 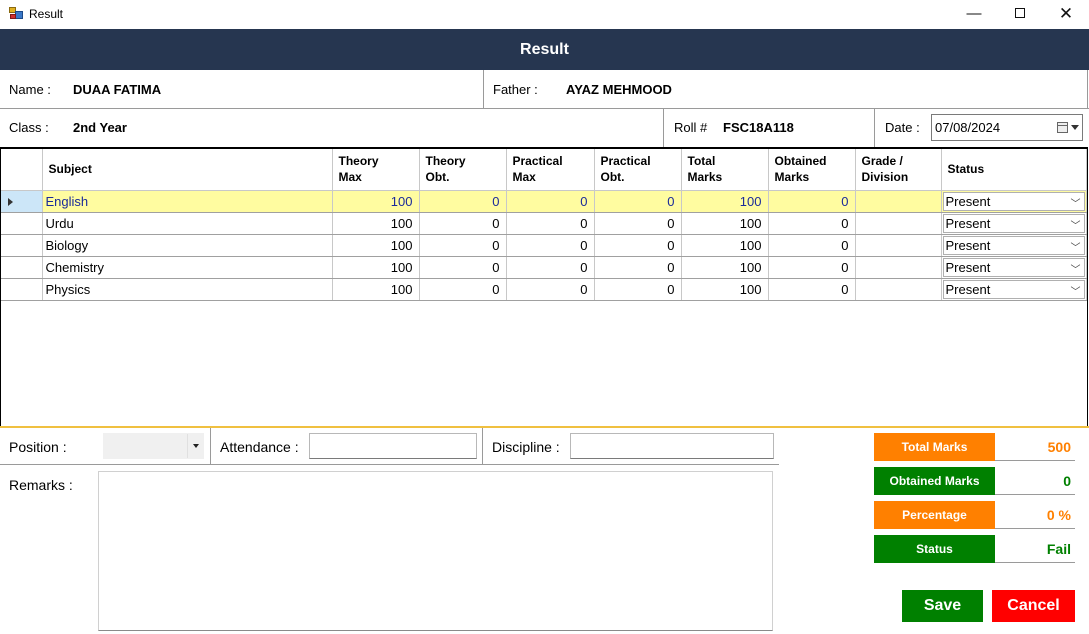 What do you see at coordinates (22, 170) in the screenshot?
I see `row-header-corner` at bounding box center [22, 170].